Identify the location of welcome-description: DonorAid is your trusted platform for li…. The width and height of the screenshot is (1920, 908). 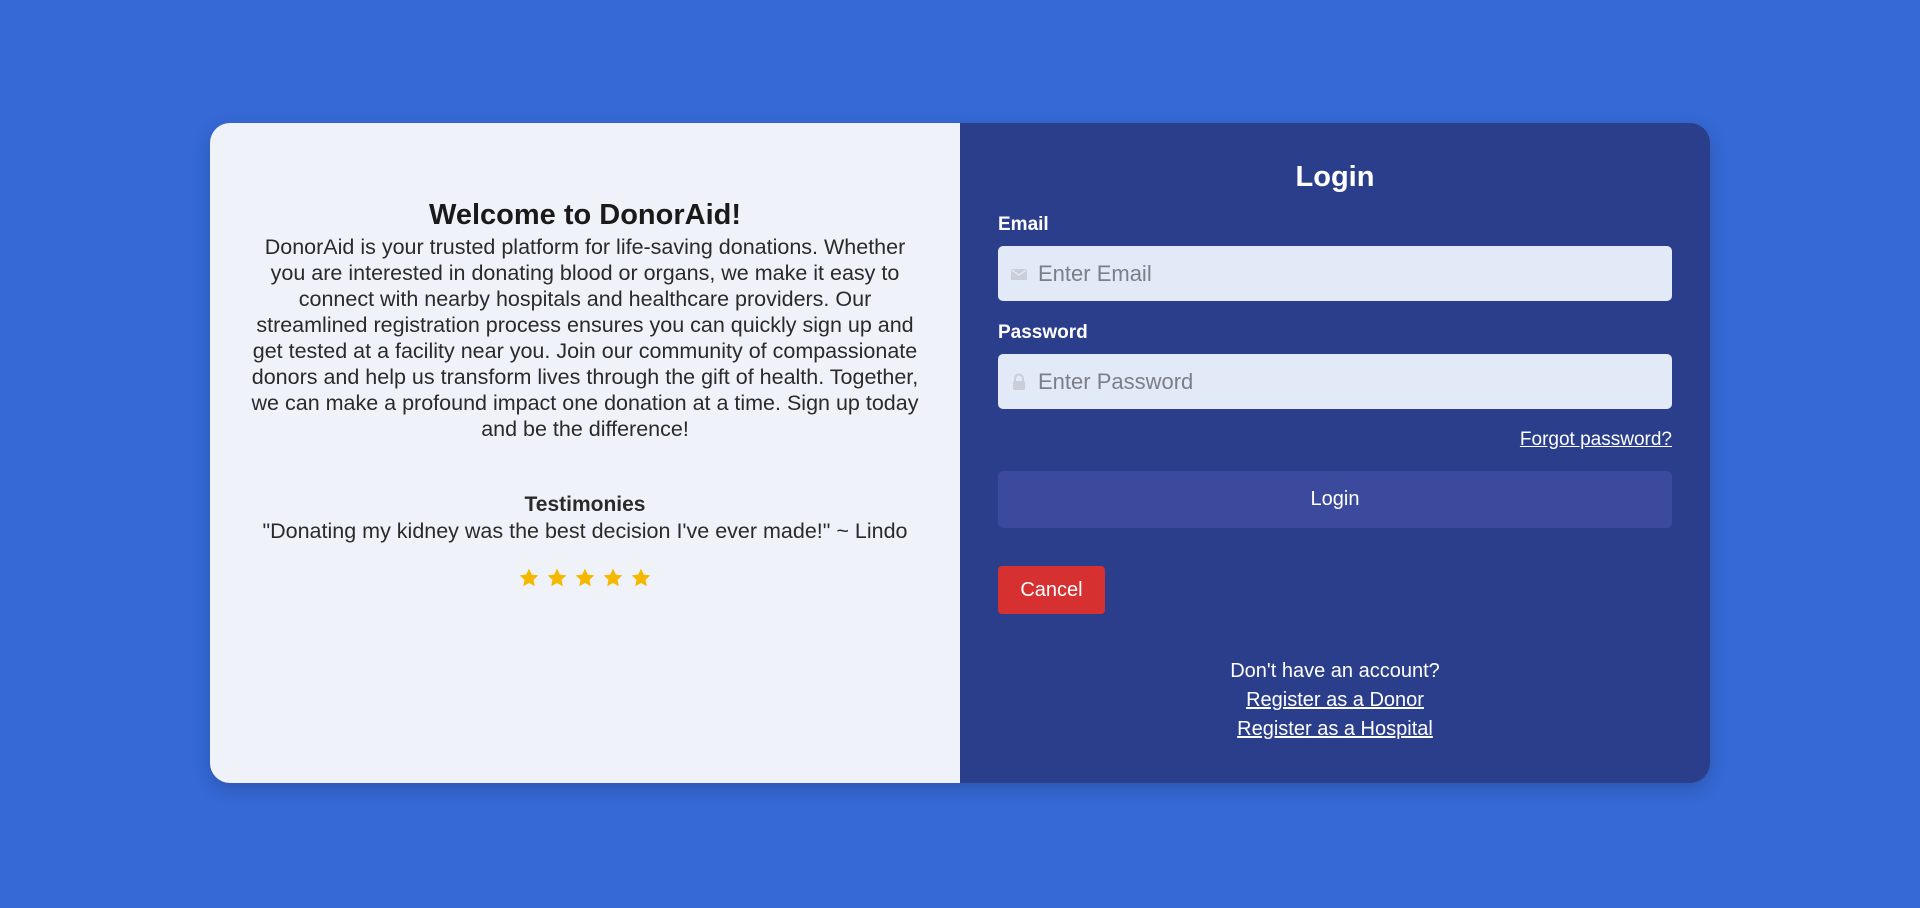
(585, 338).